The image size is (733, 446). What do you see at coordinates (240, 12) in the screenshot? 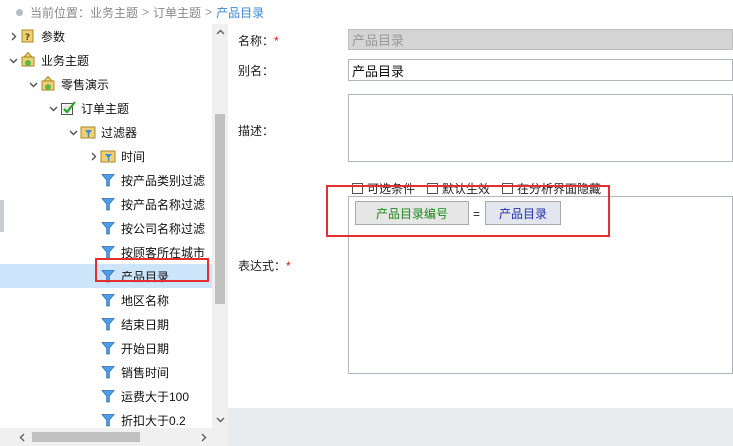
I see `breadcrumb-current: 产品目录` at bounding box center [240, 12].